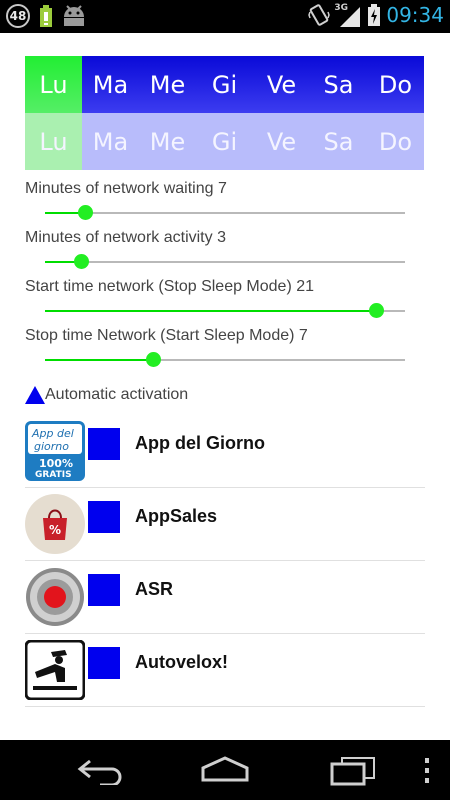 The image size is (450, 800). Describe the element at coordinates (415, 15) in the screenshot. I see `clock-time: 09:34` at that location.